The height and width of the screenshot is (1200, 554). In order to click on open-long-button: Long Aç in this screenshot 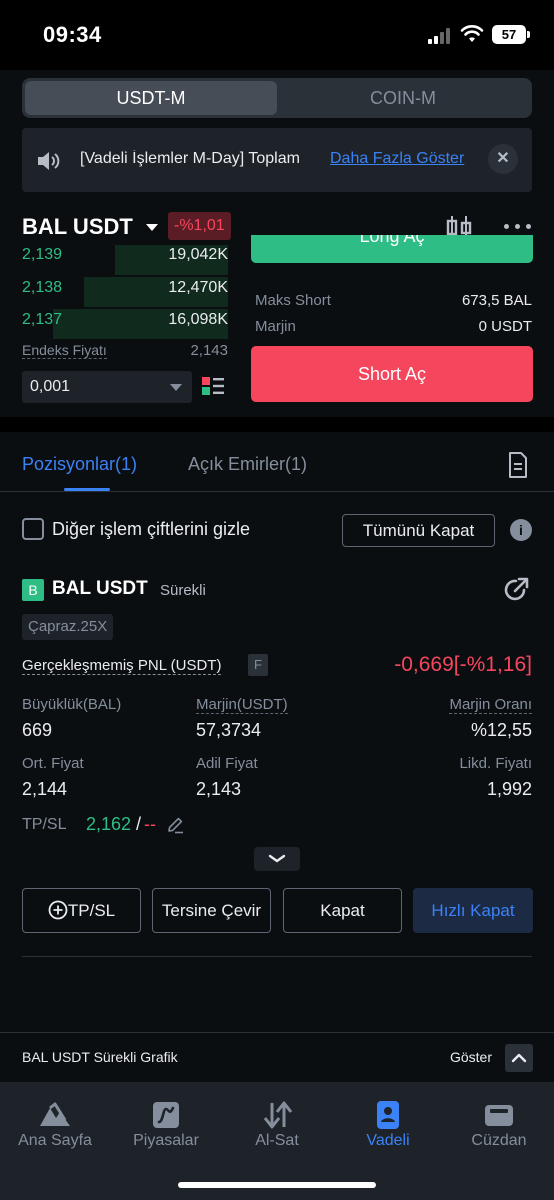, I will do `click(392, 249)`.